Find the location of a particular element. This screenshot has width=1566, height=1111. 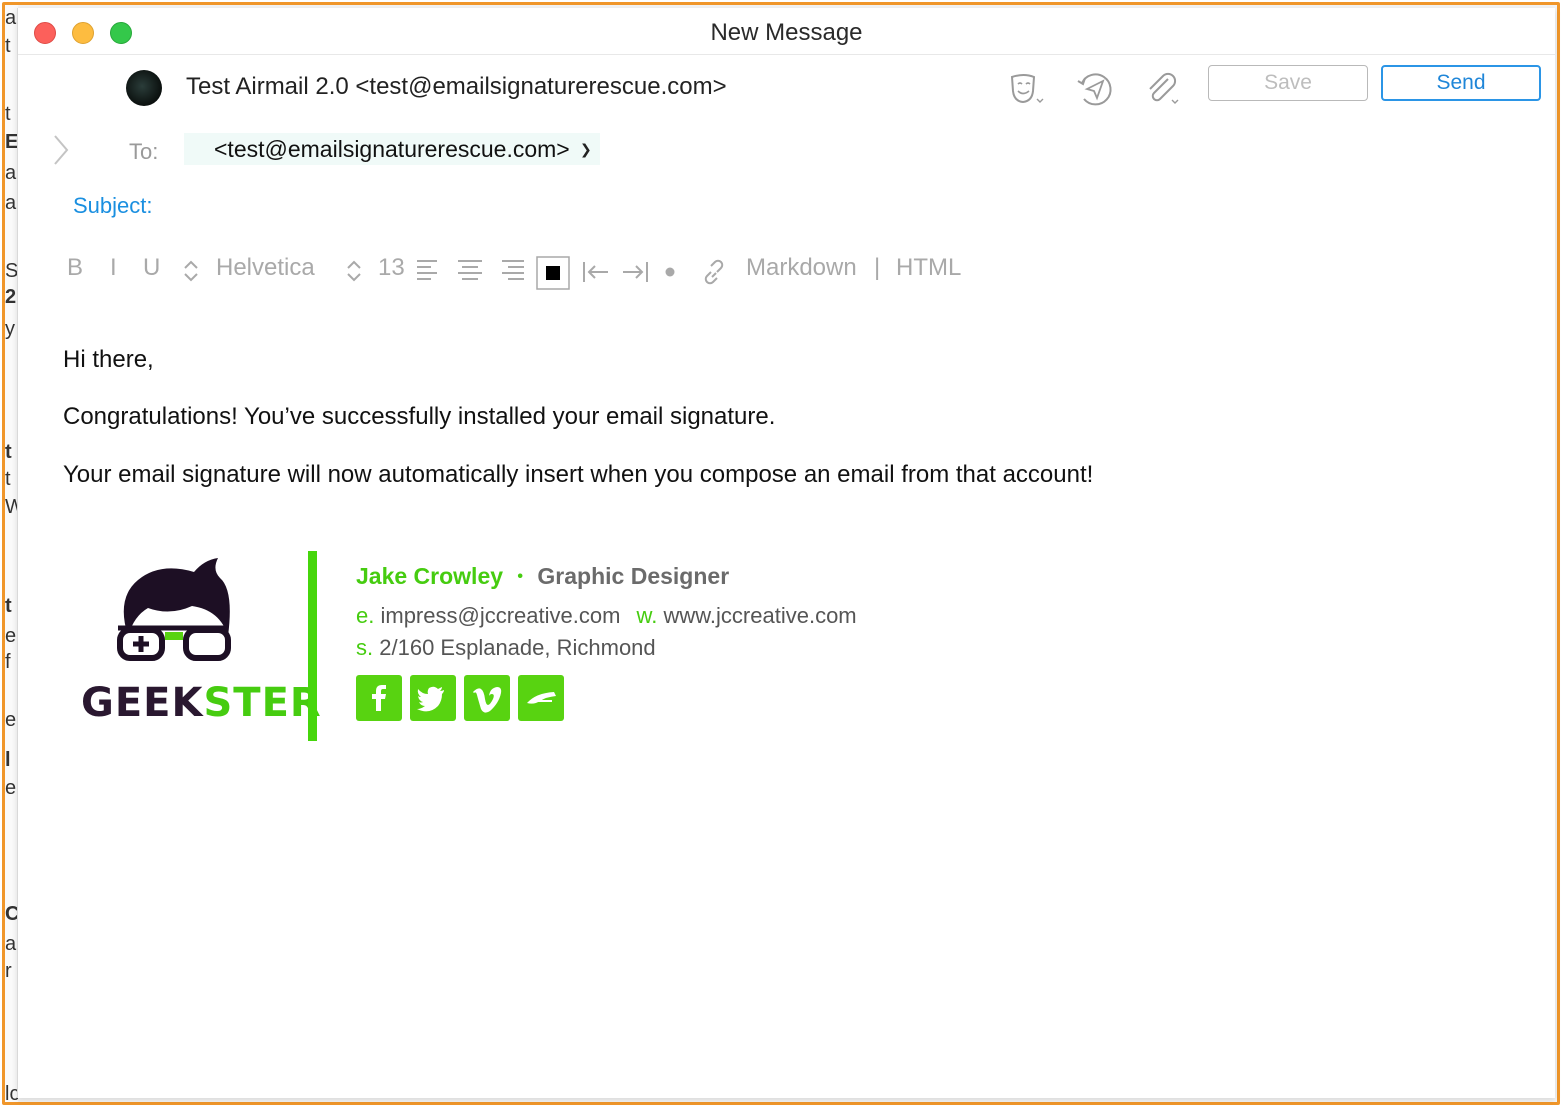

chevron-down-icon: ❯ is located at coordinates (586, 149).